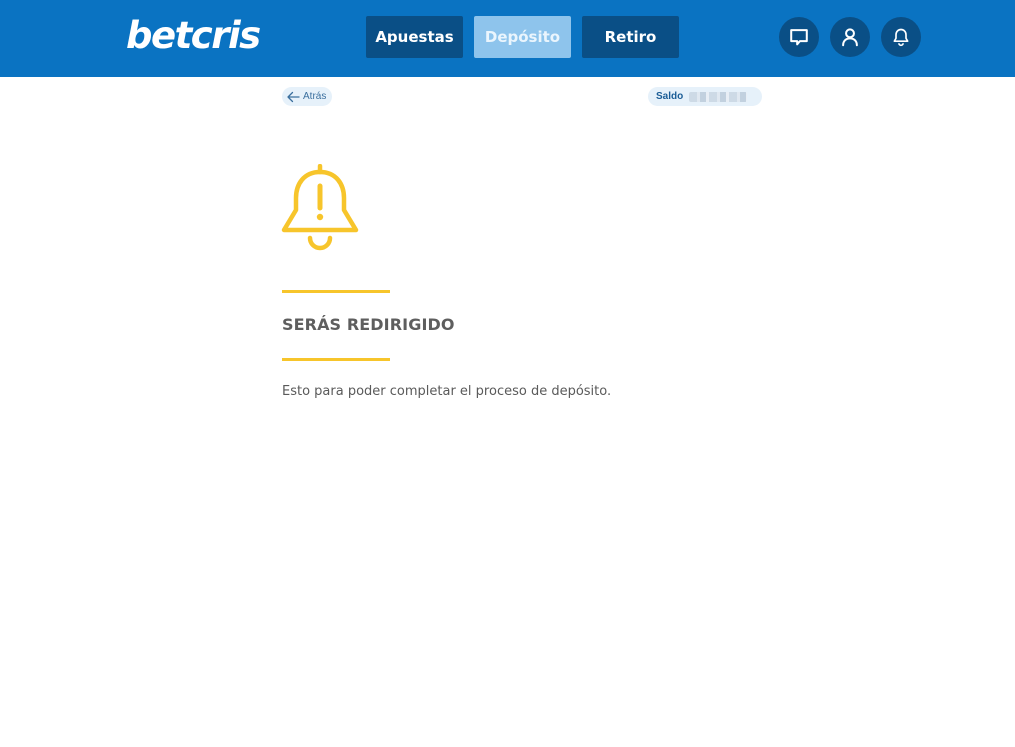 The width and height of the screenshot is (1015, 747). I want to click on balance-indicator: Saldo, so click(705, 96).